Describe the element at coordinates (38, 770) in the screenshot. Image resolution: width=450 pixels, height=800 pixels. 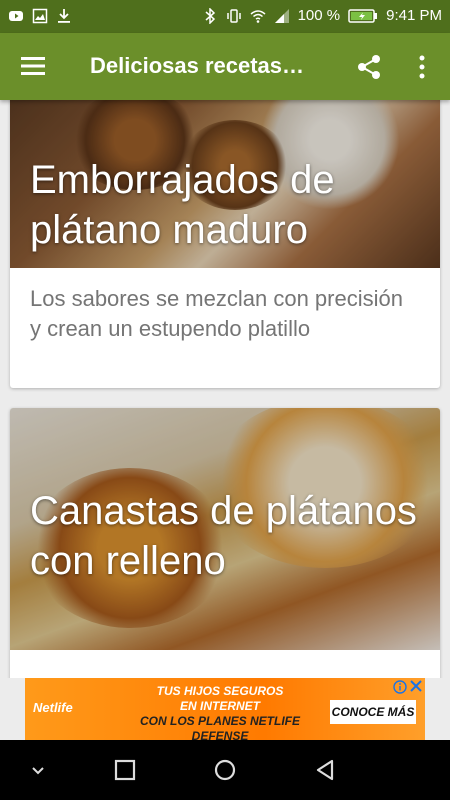
I see `hide-keyboard-icon` at that location.